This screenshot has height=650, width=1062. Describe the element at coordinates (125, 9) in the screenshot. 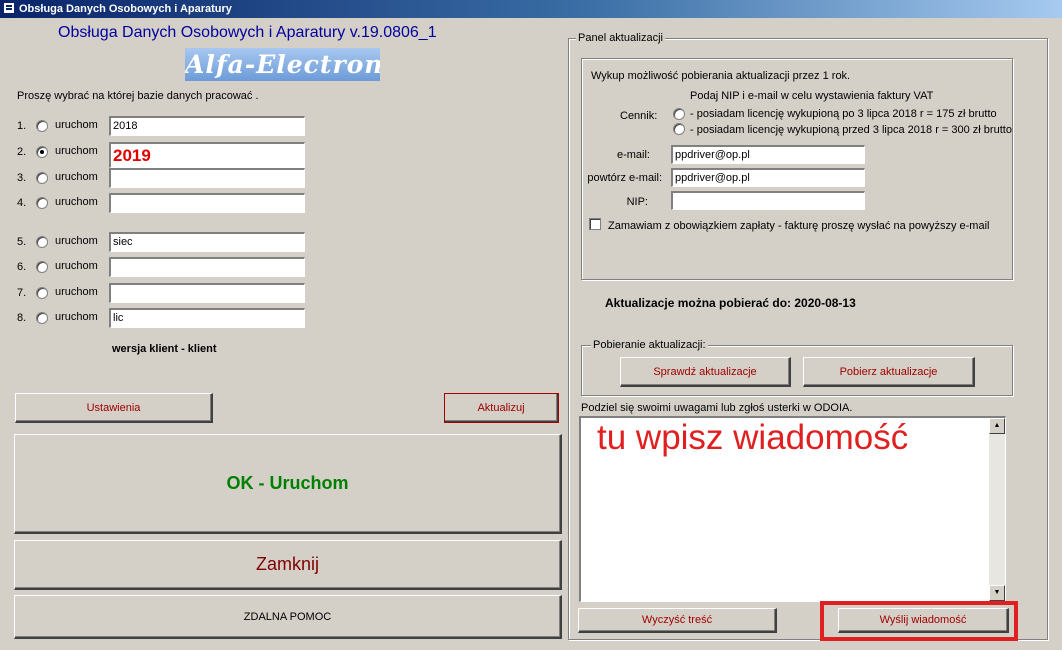

I see `window-title: Obsługa Danych Osobowych i Aparatury` at that location.